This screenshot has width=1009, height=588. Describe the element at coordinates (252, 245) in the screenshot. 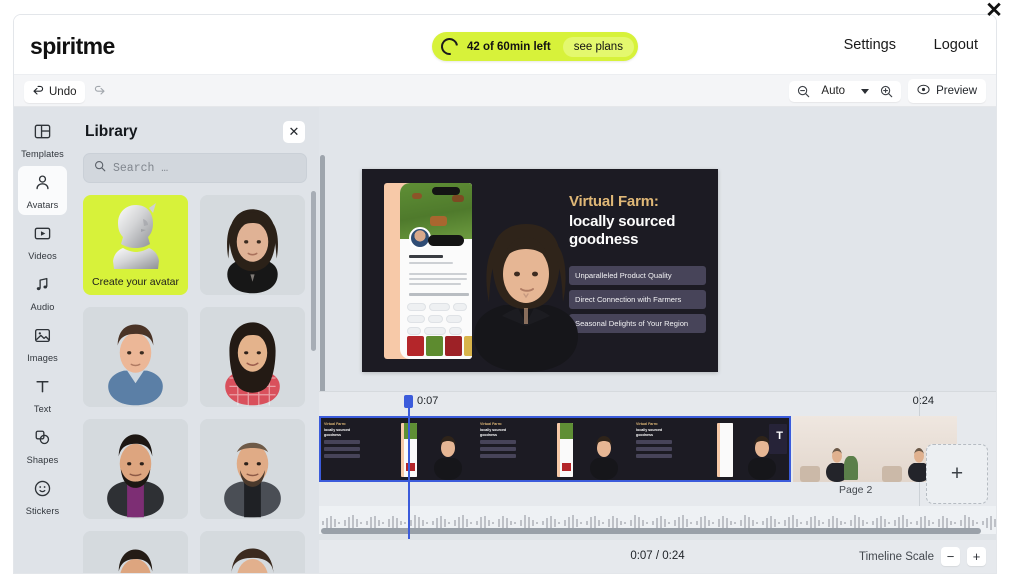

I see `avatar-tile-woman-dark-curly` at that location.